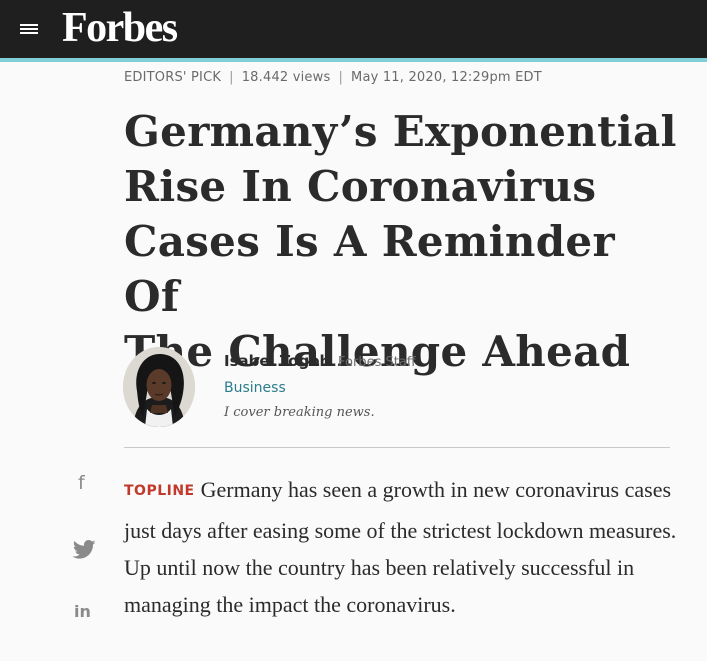 Image resolution: width=707 pixels, height=661 pixels. Describe the element at coordinates (446, 77) in the screenshot. I see `publish-date: May 11, 2020, 12:29pm EDT` at that location.